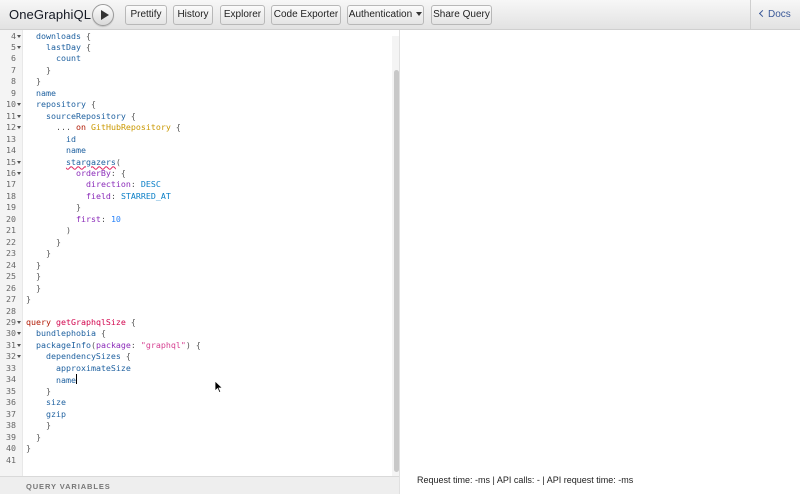 This screenshot has height=494, width=800. I want to click on line-code: id, so click(51, 139).